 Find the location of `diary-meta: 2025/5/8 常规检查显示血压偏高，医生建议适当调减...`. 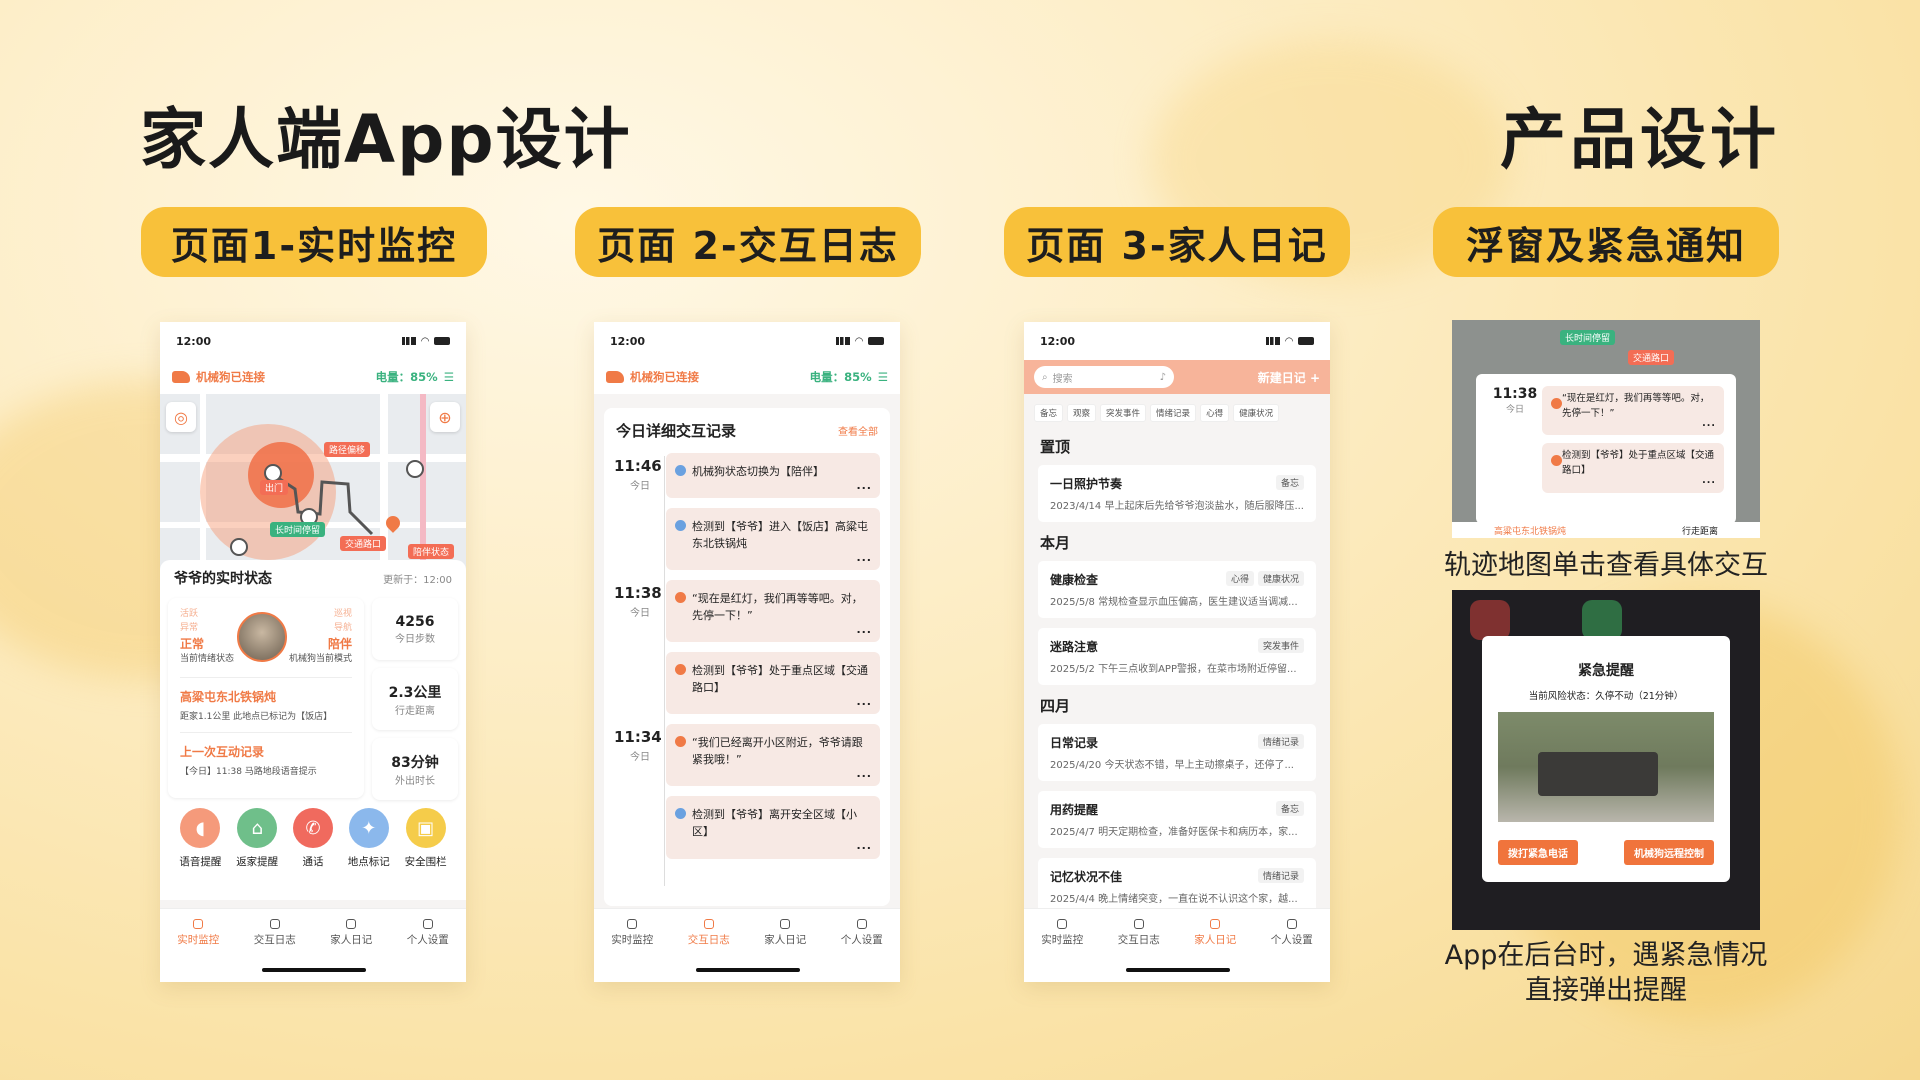

diary-meta: 2025/5/8 常规检查显示血压偏高，医生建议适当调减... is located at coordinates (1174, 602).